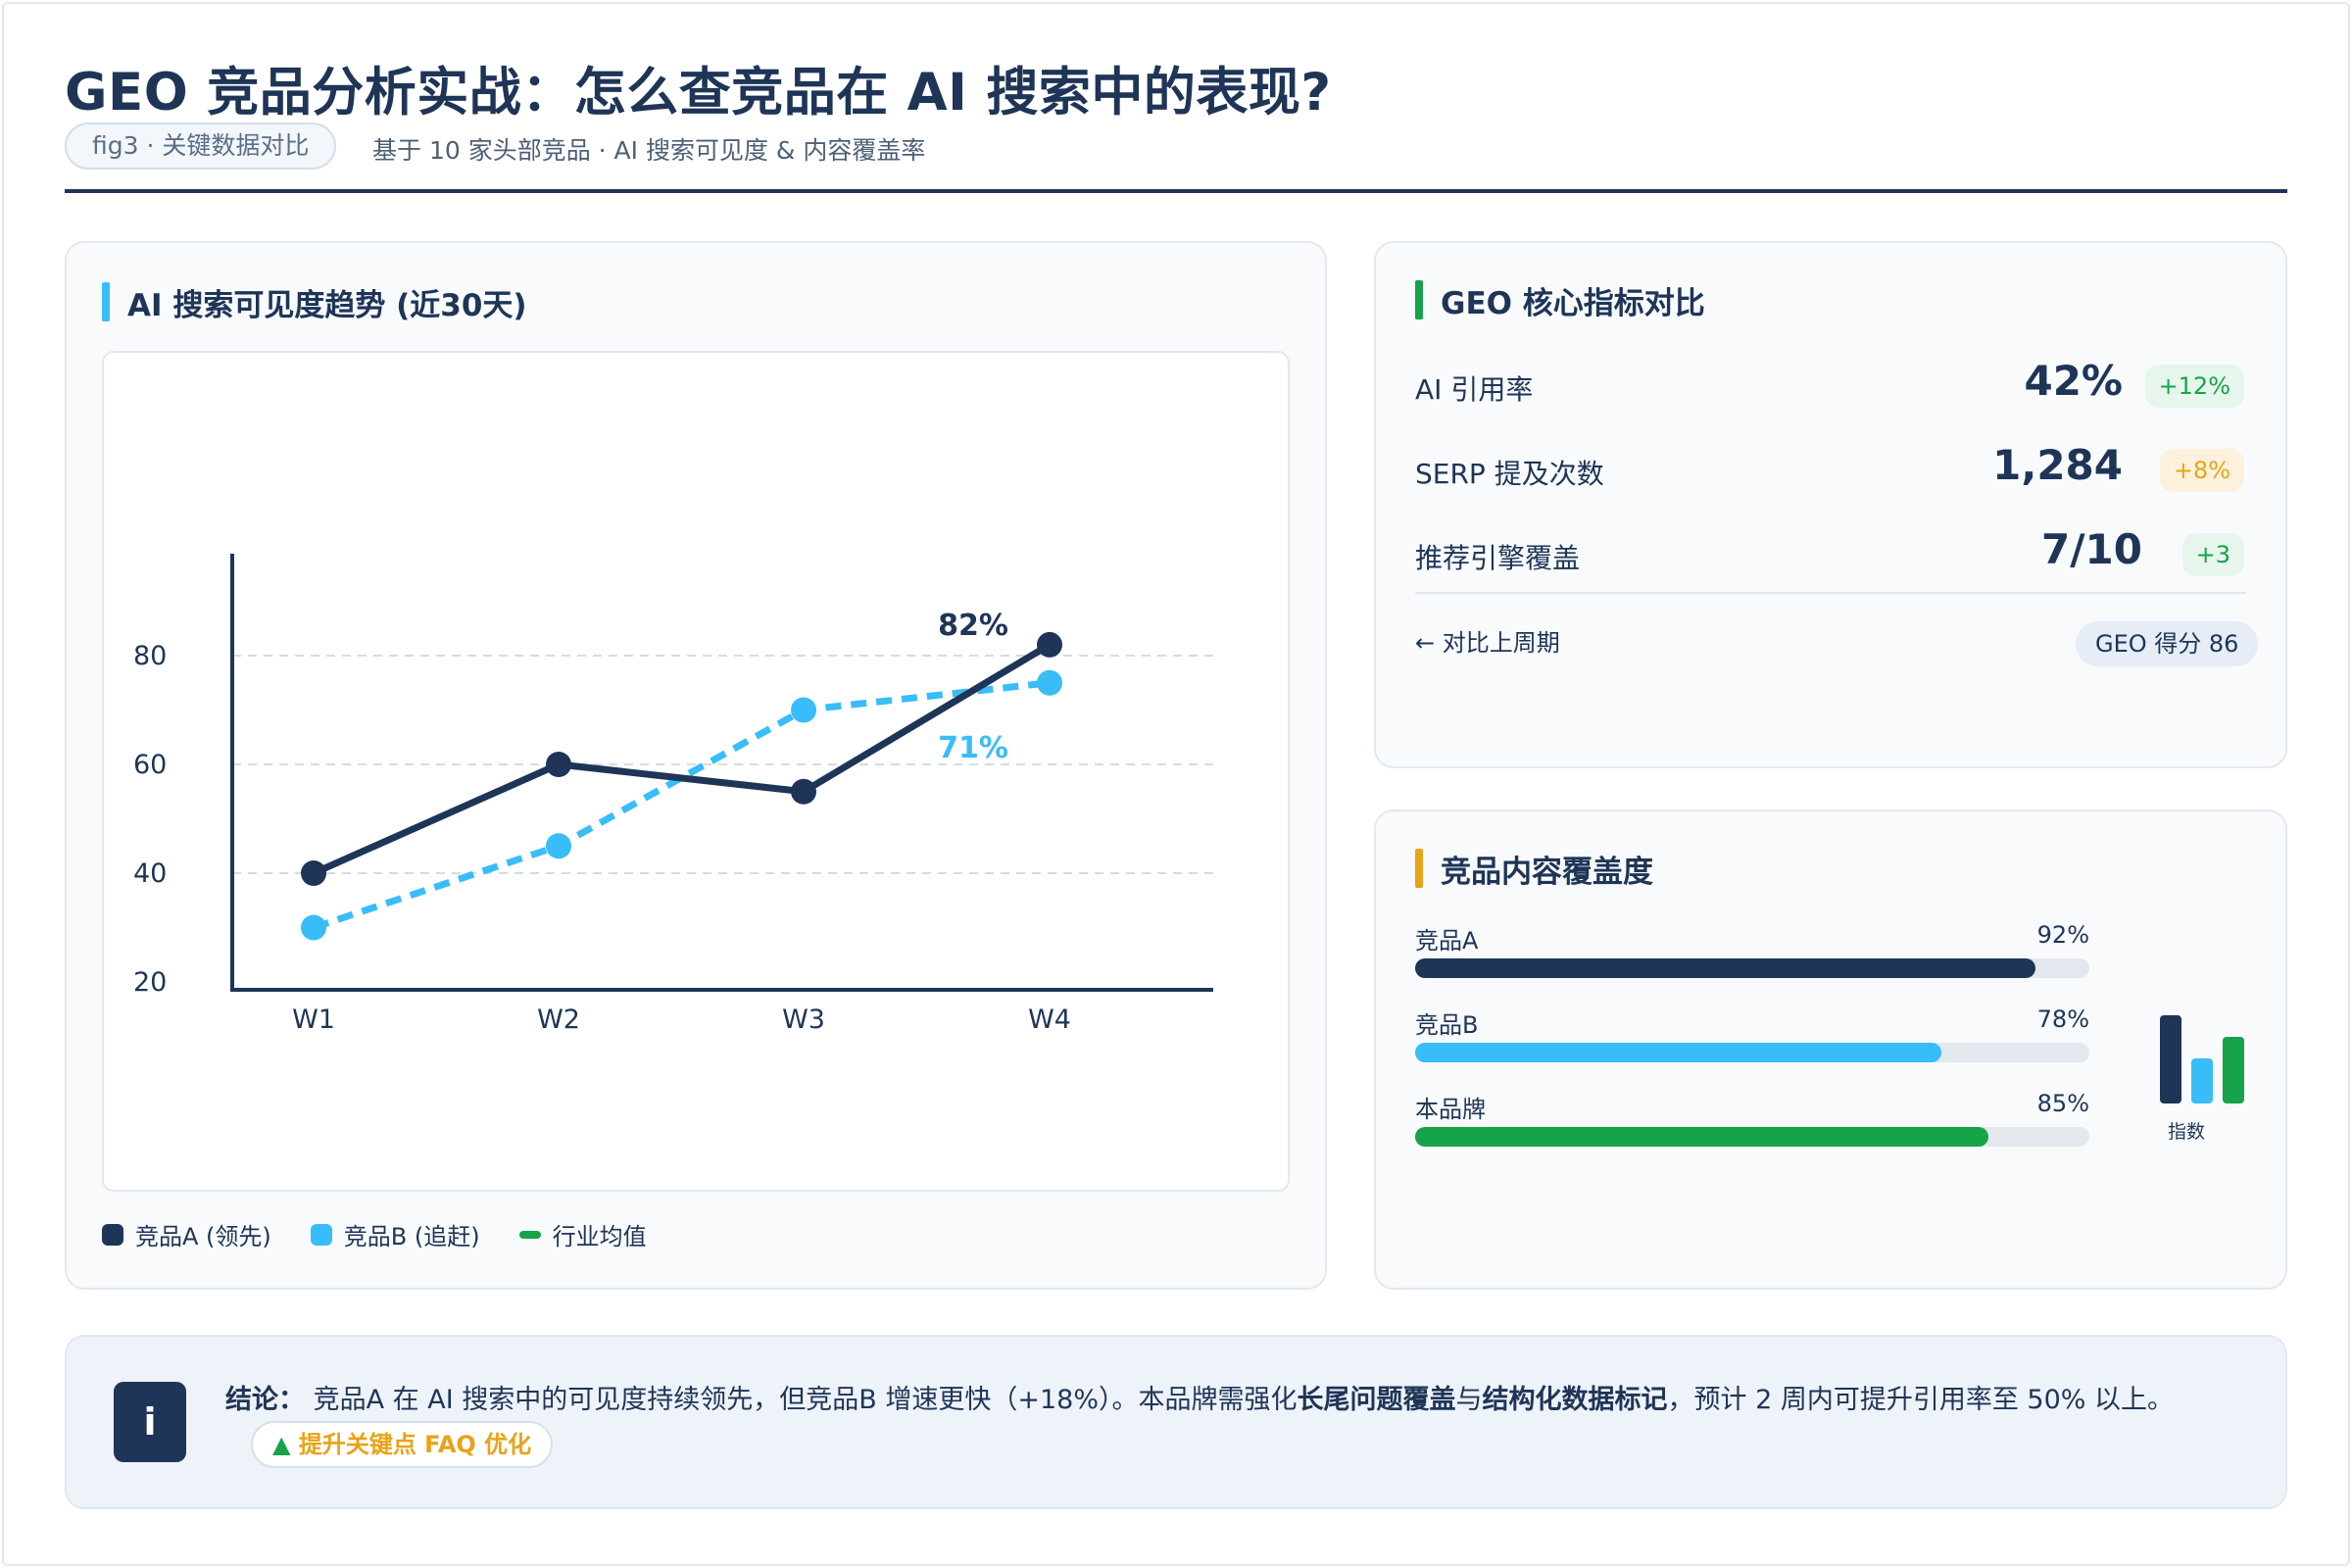 Image resolution: width=2352 pixels, height=1568 pixels. I want to click on trend-card-title: AI 搜索可见度趋势 (近30天), so click(314, 302).